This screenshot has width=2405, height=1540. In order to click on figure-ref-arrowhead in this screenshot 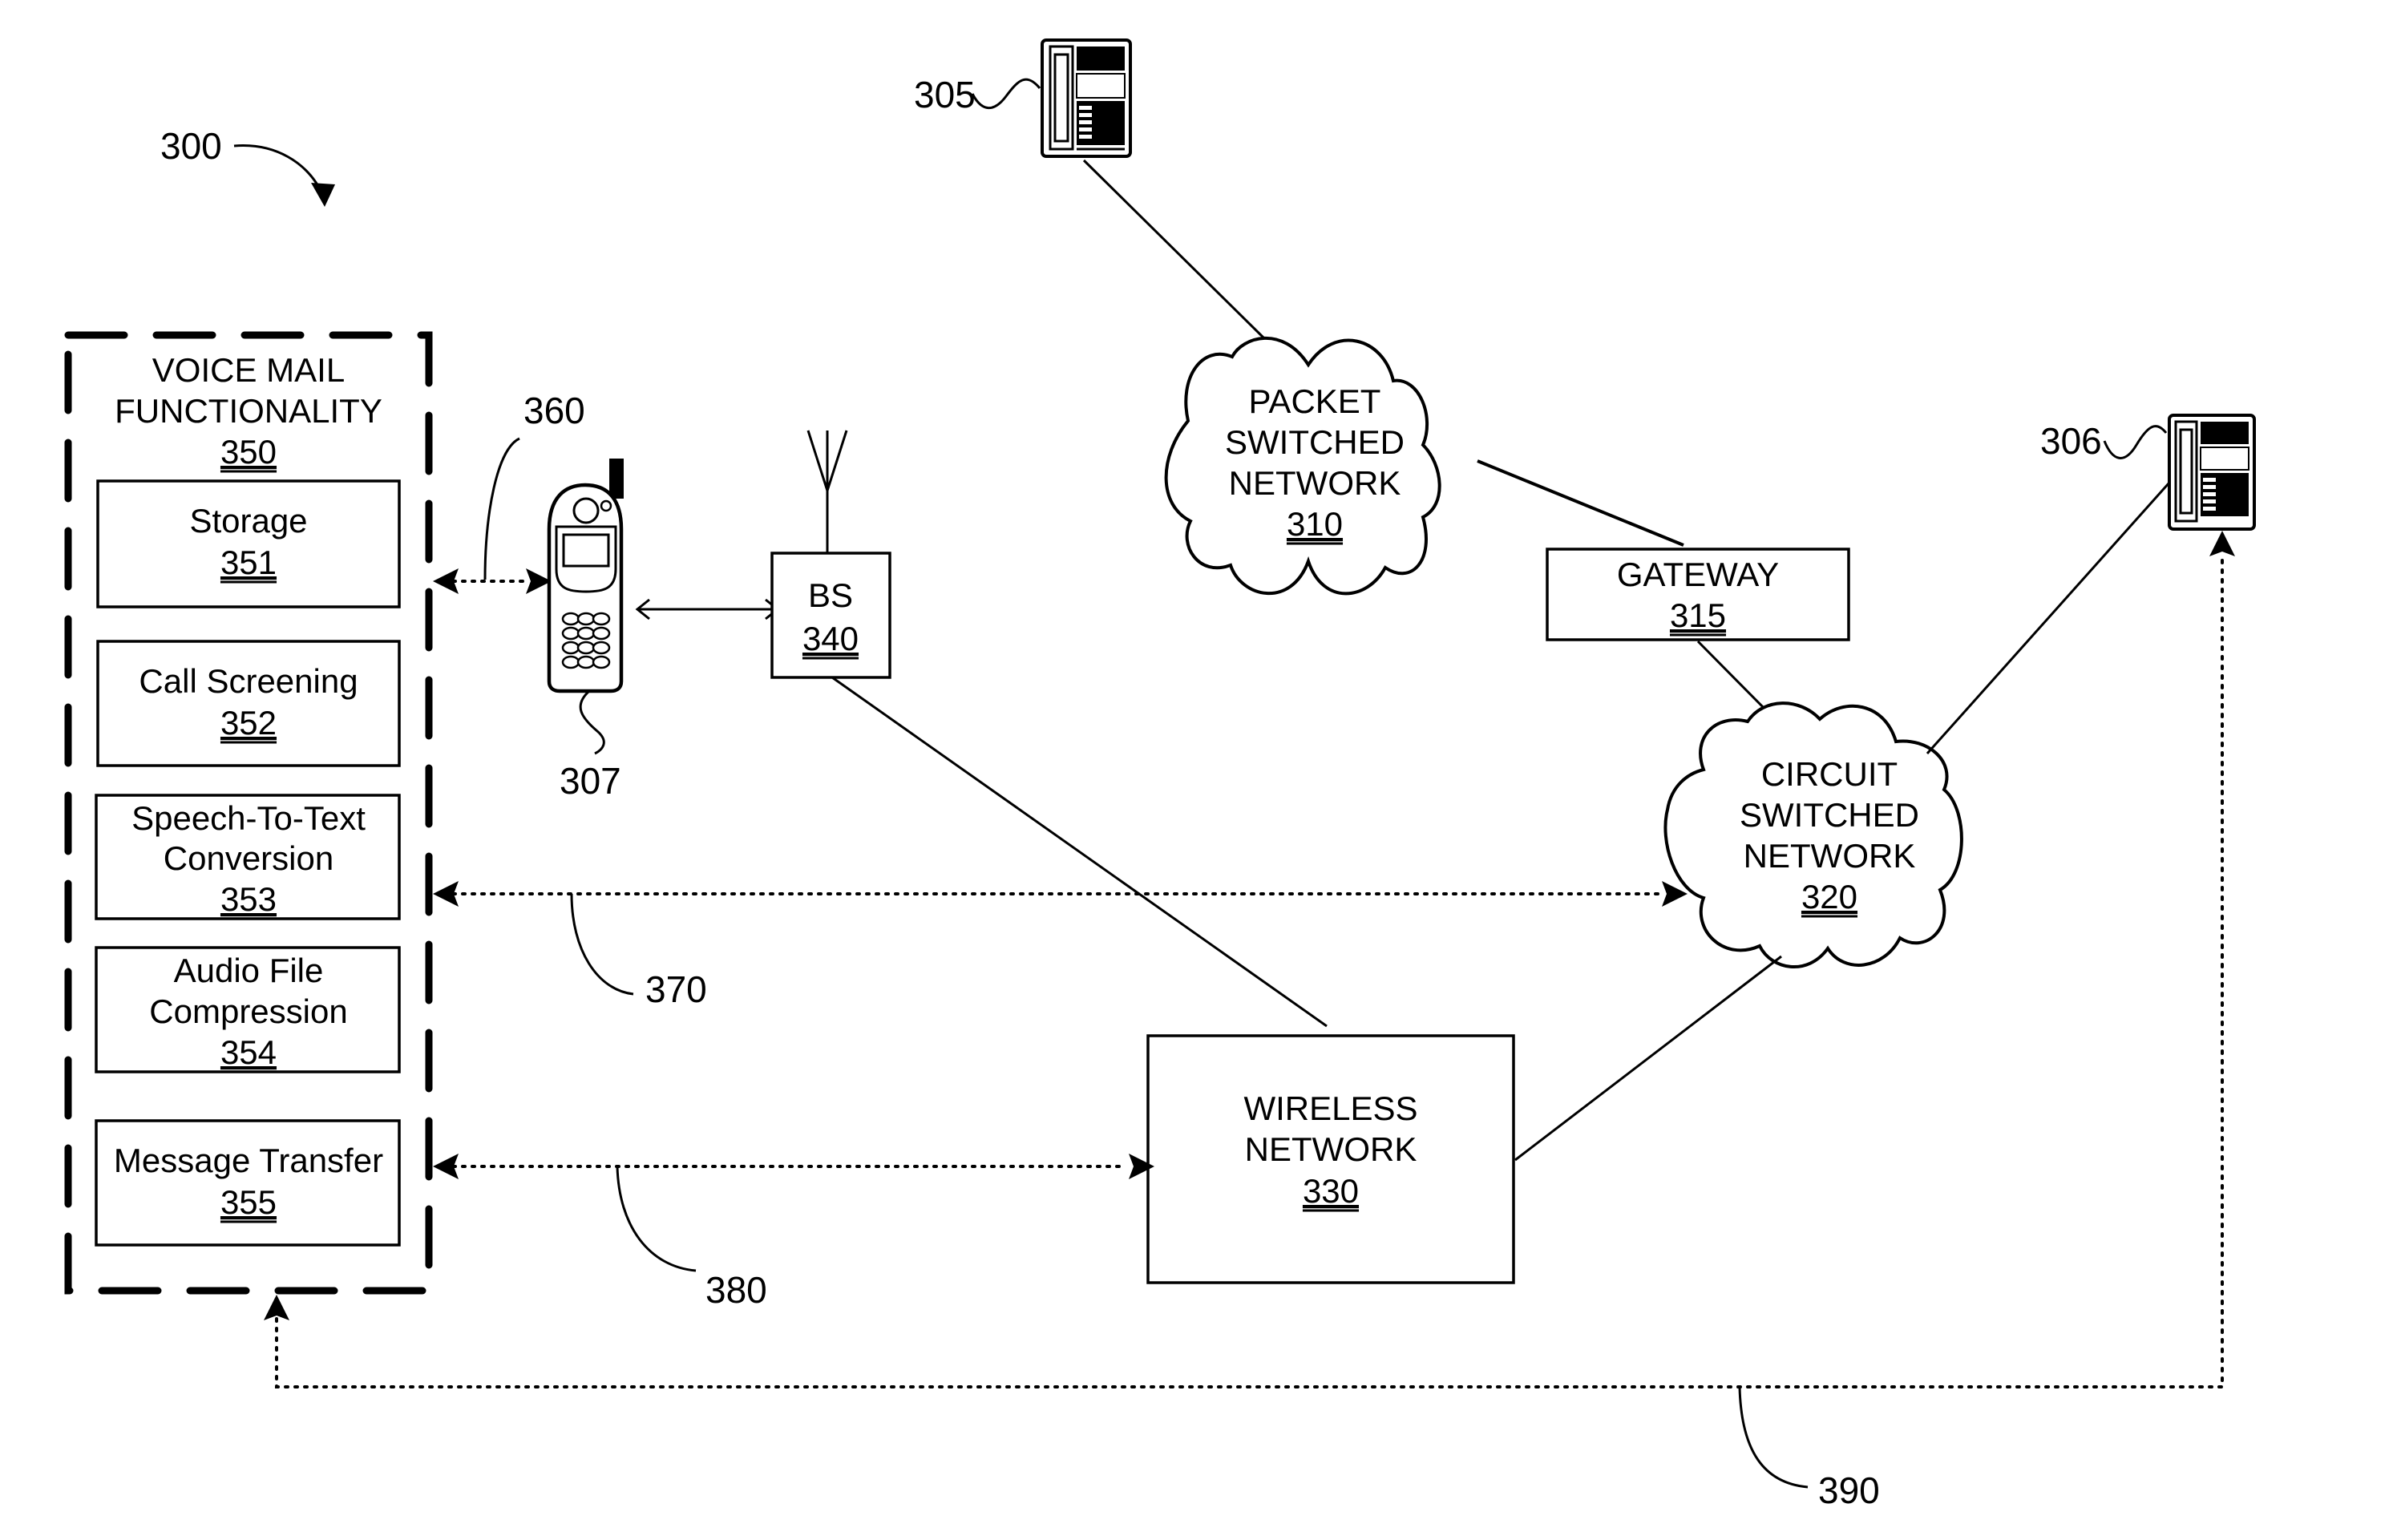, I will do `click(323, 195)`.